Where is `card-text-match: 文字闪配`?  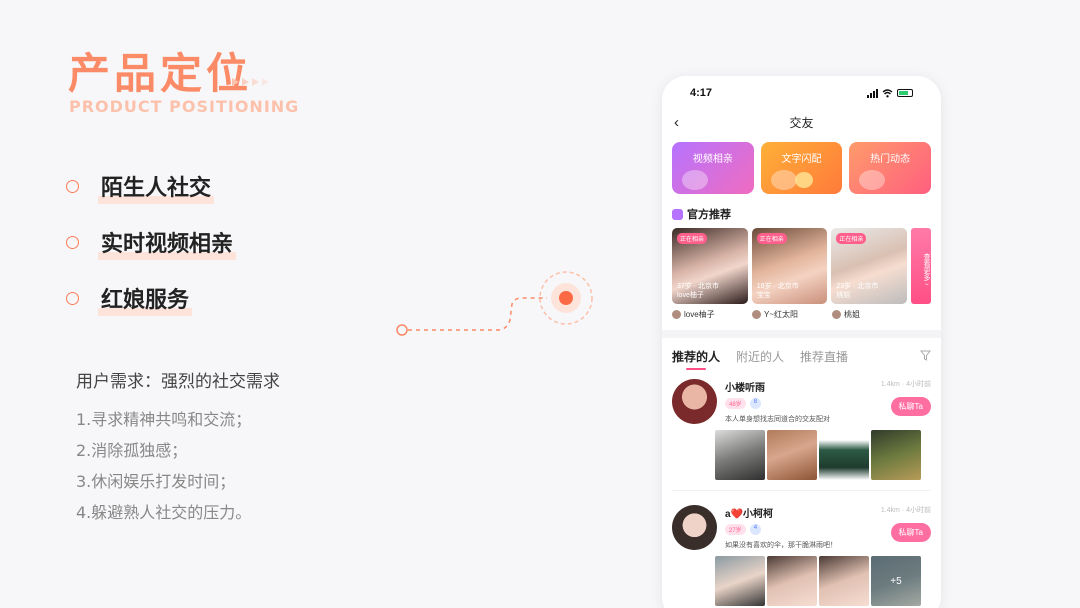
card-text-match: 文字闪配 is located at coordinates (801, 168).